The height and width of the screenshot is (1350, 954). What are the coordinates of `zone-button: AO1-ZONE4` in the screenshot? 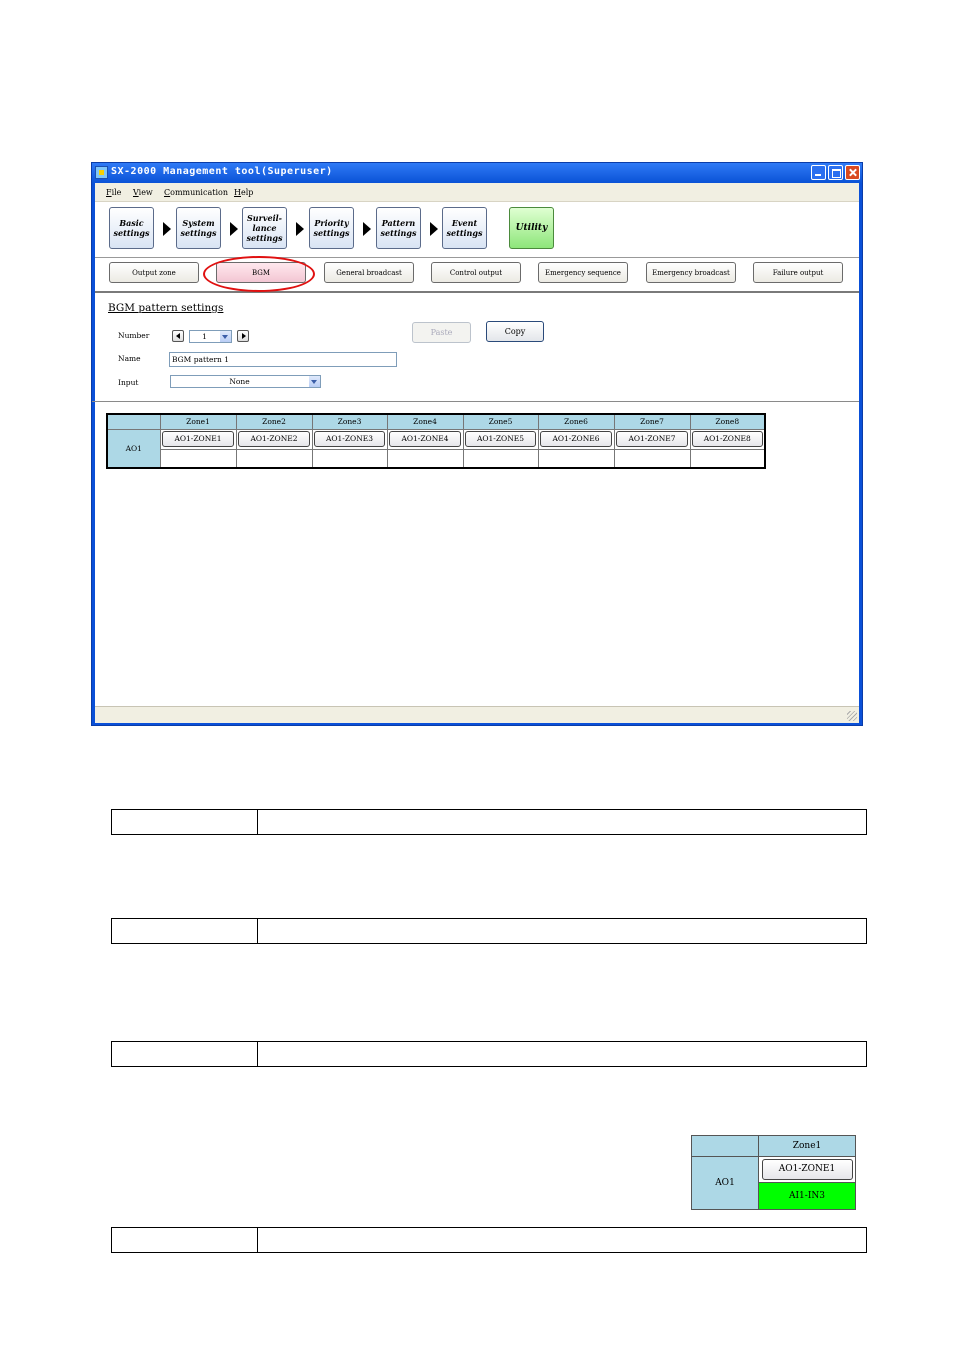 It's located at (425, 439).